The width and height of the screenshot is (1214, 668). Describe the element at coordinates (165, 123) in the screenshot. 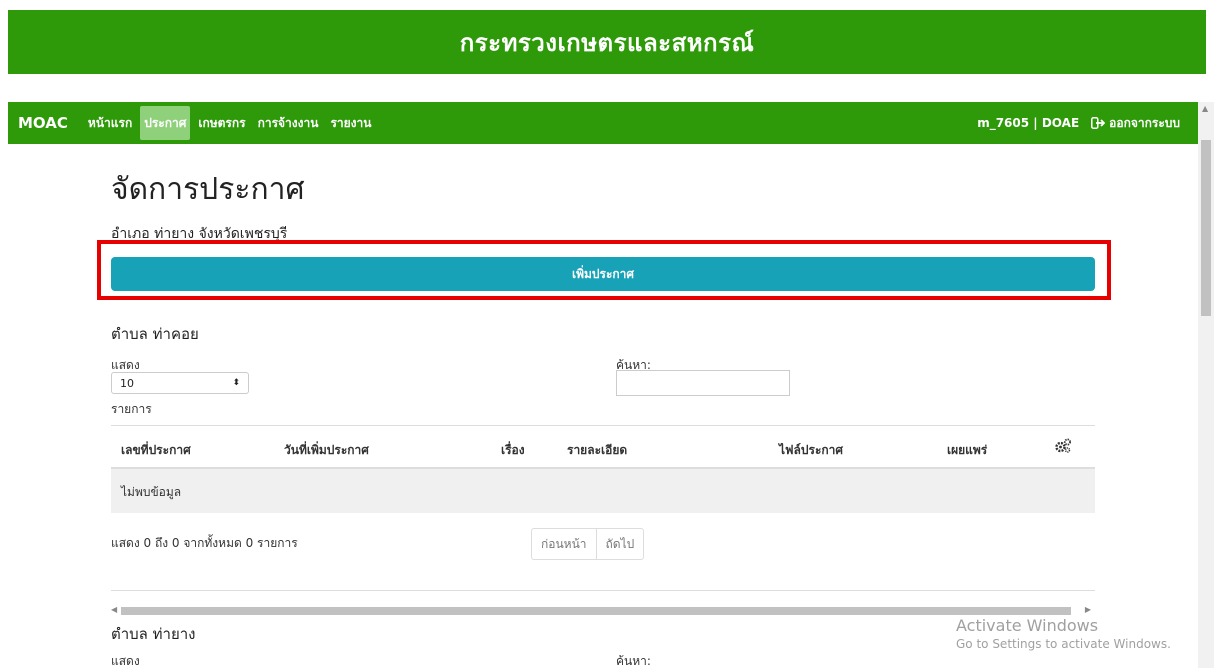

I see `nav-item-announcement: ประกาศ` at that location.